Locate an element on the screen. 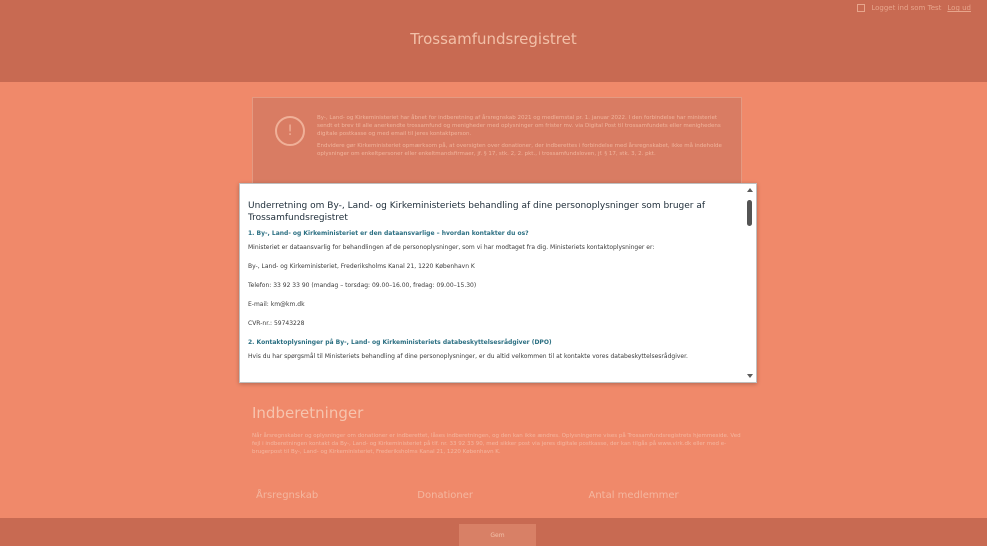 The width and height of the screenshot is (987, 546). login-text: Logget ind som Test is located at coordinates (906, 8).